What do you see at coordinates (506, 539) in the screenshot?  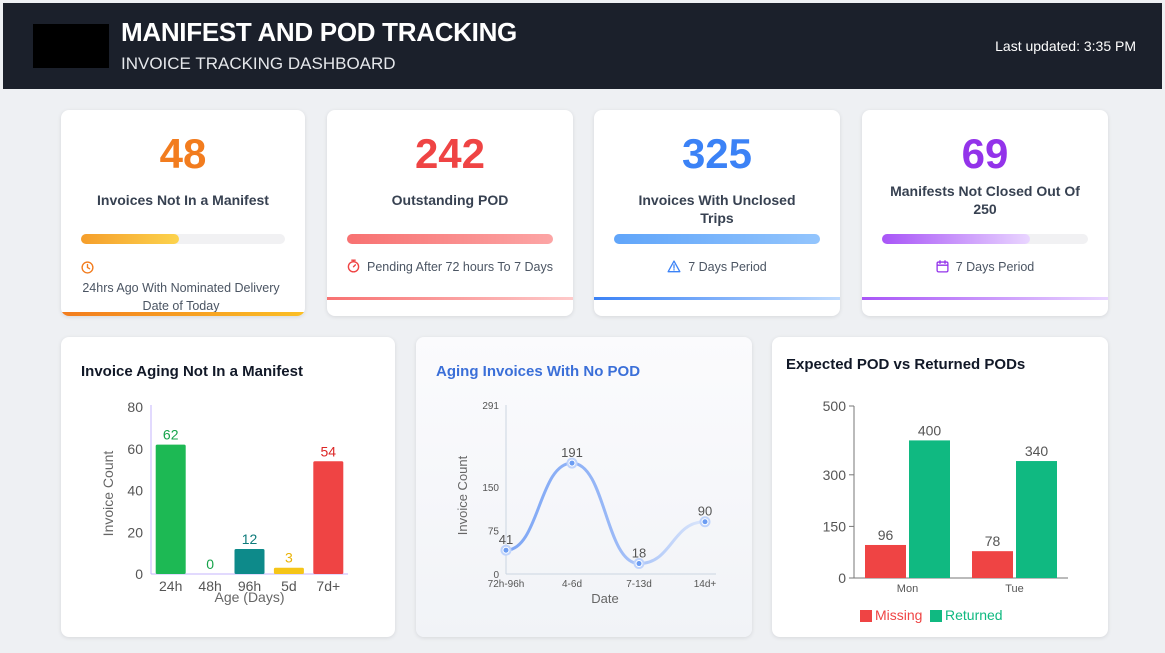 I see `data-label: 41` at bounding box center [506, 539].